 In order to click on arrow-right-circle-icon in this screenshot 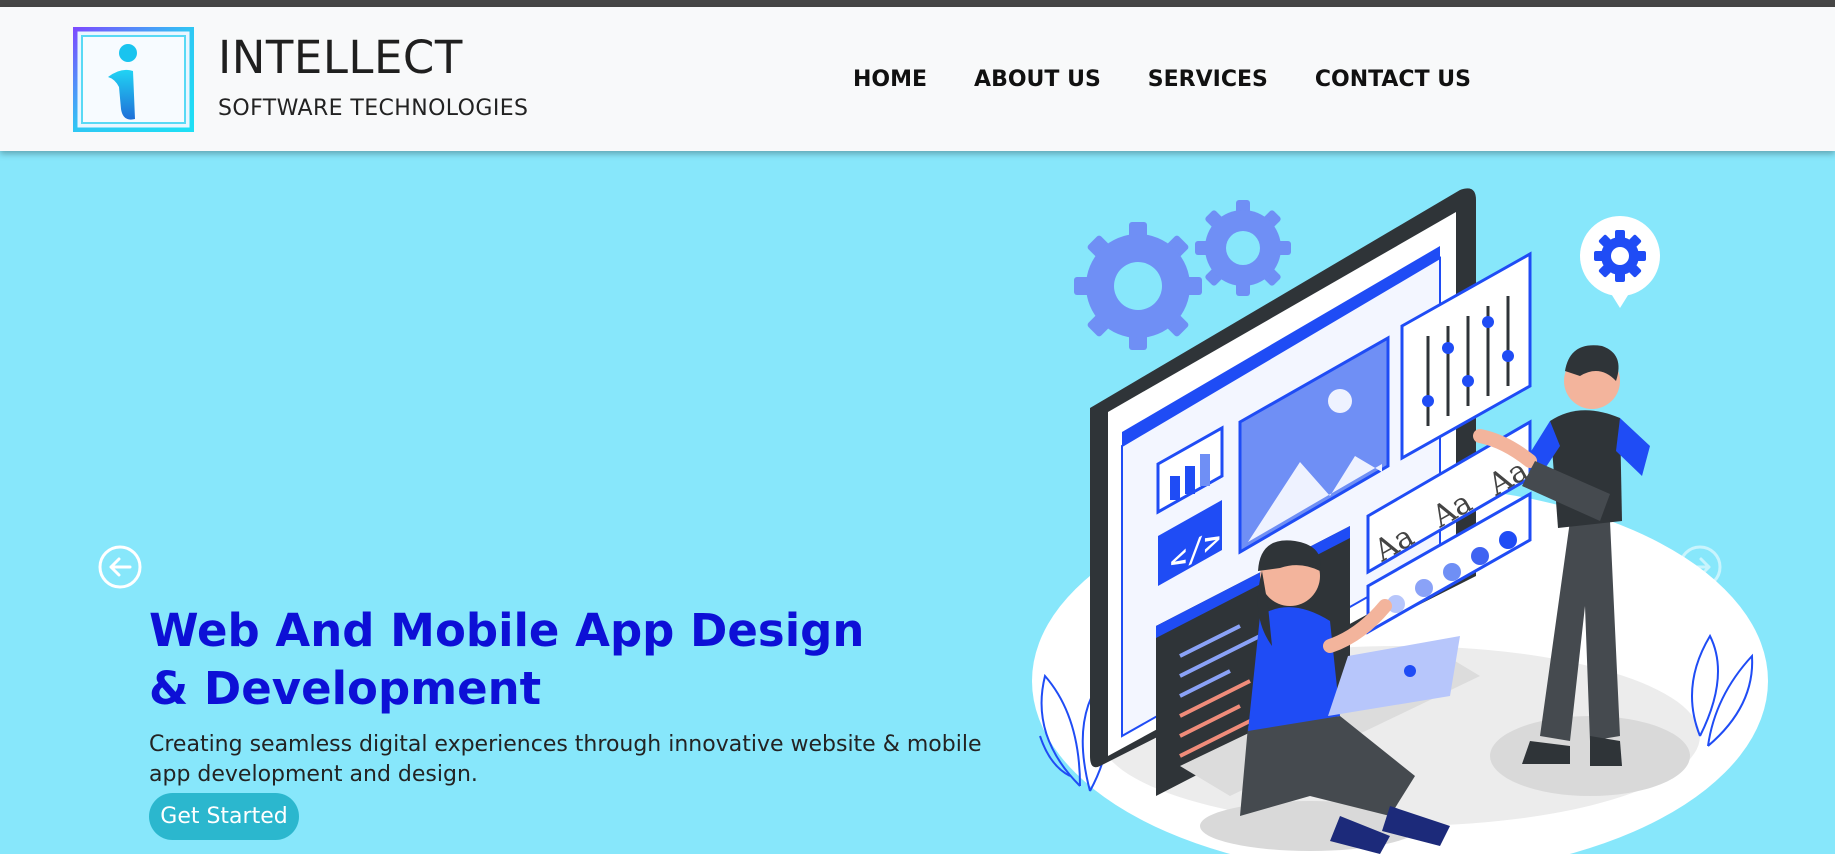, I will do `click(1700, 567)`.